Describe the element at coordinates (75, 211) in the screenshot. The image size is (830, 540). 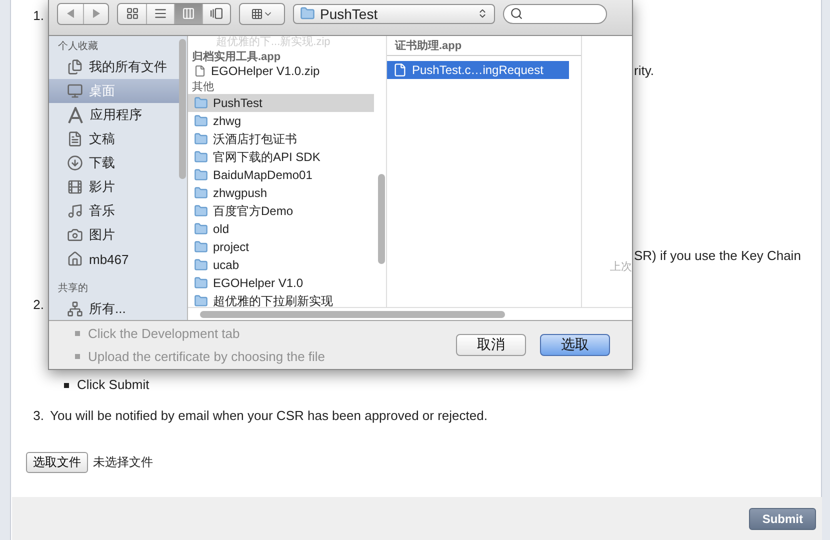
I see `music-note-icon` at that location.